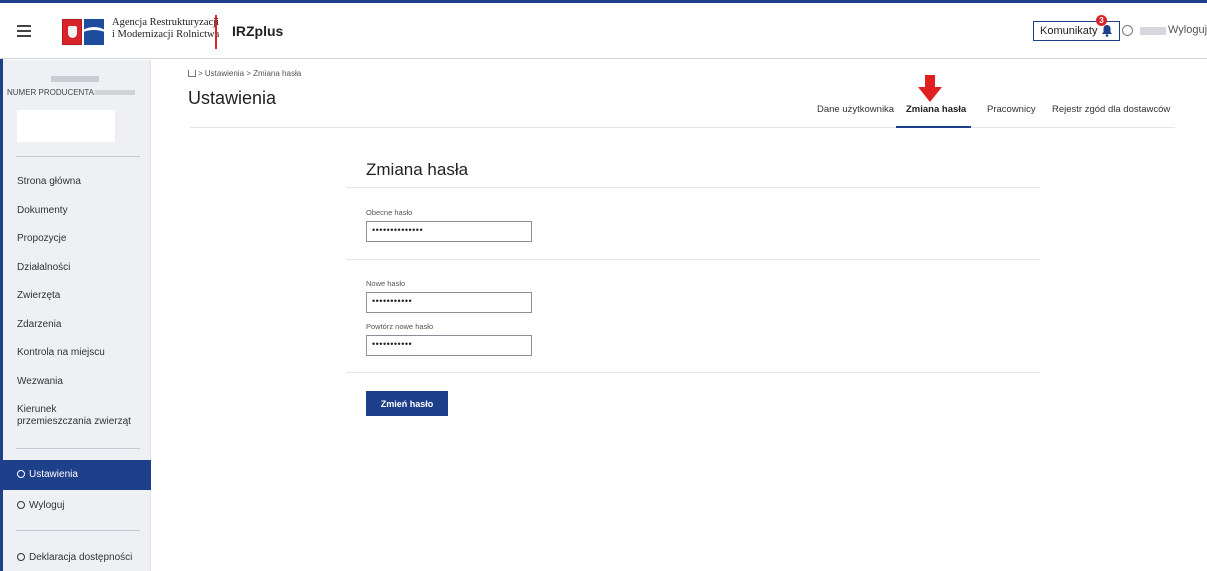 This screenshot has width=1207, height=571. Describe the element at coordinates (936, 109) in the screenshot. I see `tab-zmiana-hasla: Zmiana hasła` at that location.